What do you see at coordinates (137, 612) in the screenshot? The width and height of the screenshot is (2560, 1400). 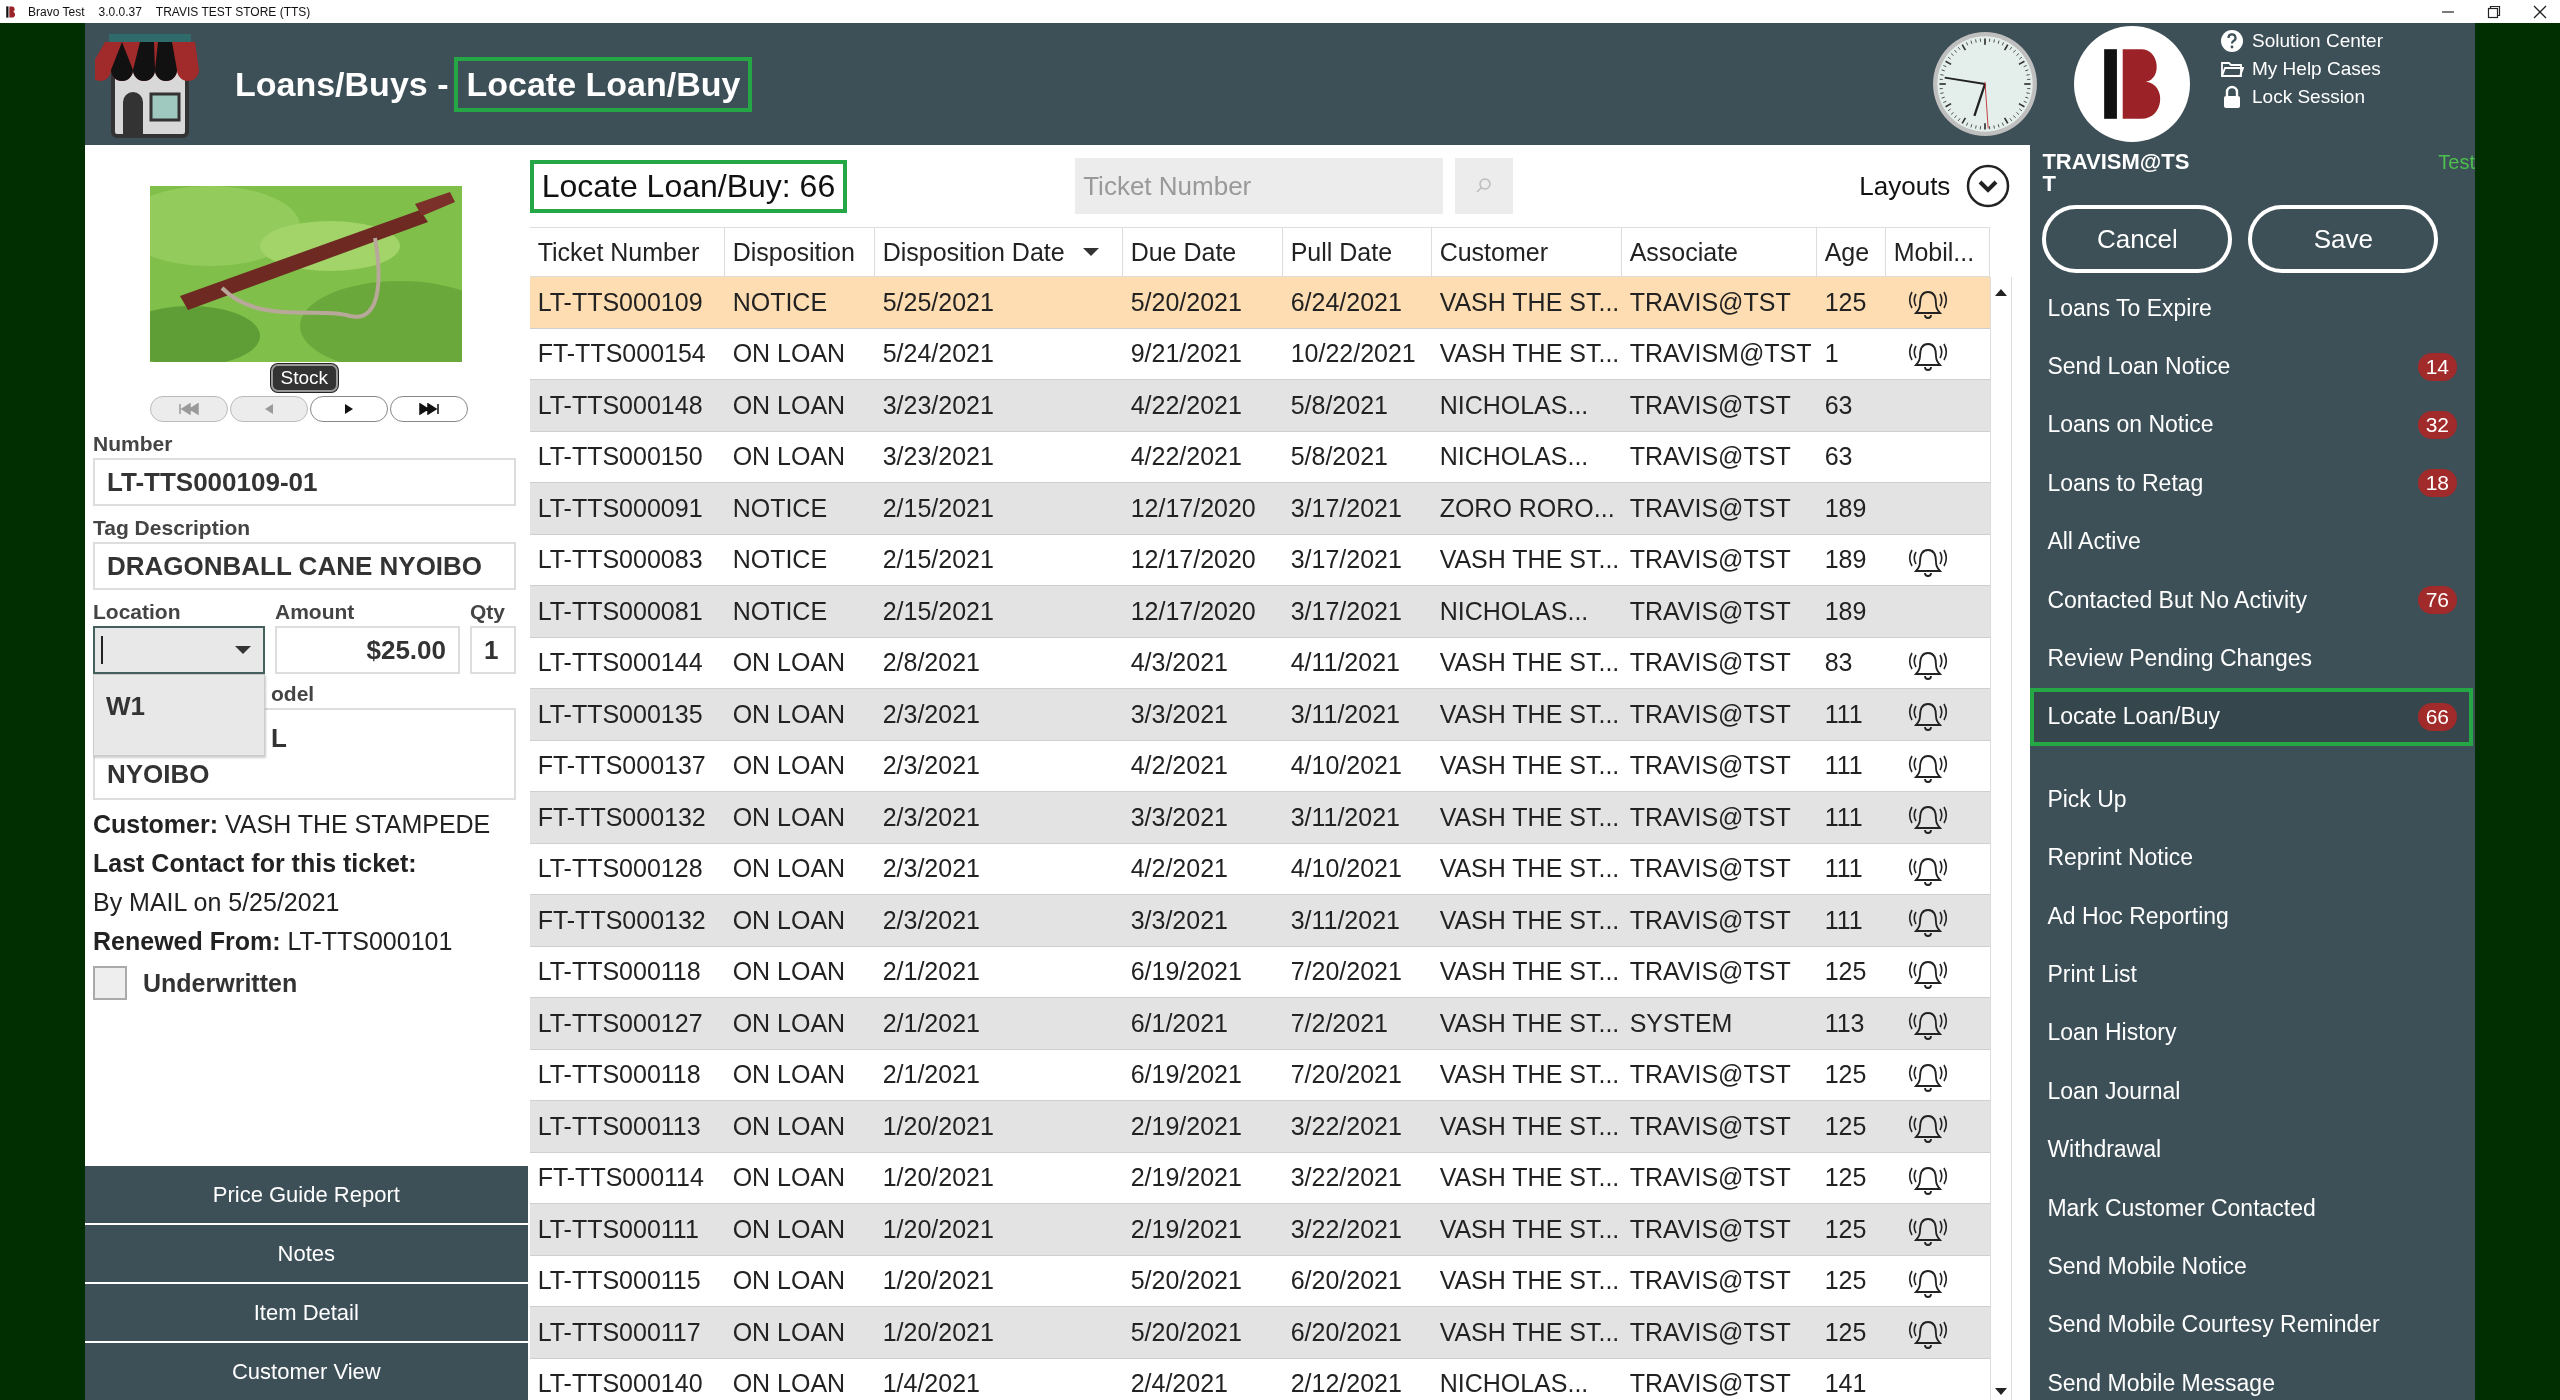 I see `field-label: Location` at bounding box center [137, 612].